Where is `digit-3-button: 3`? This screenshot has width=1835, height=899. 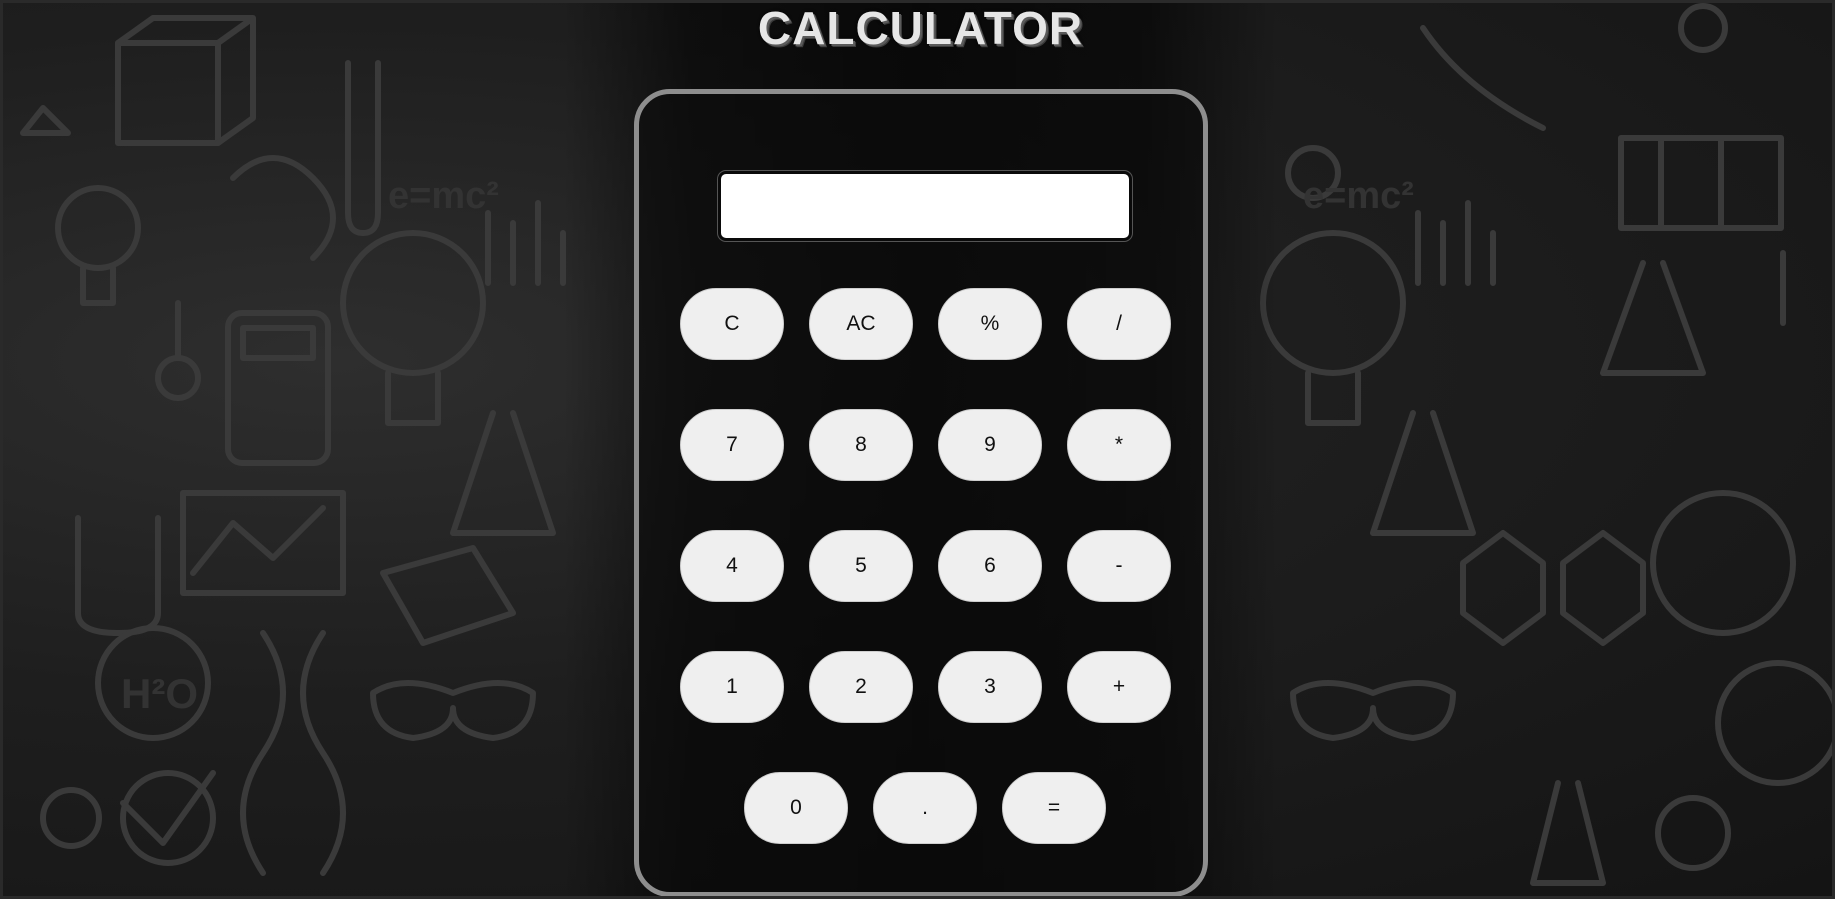 digit-3-button: 3 is located at coordinates (990, 687).